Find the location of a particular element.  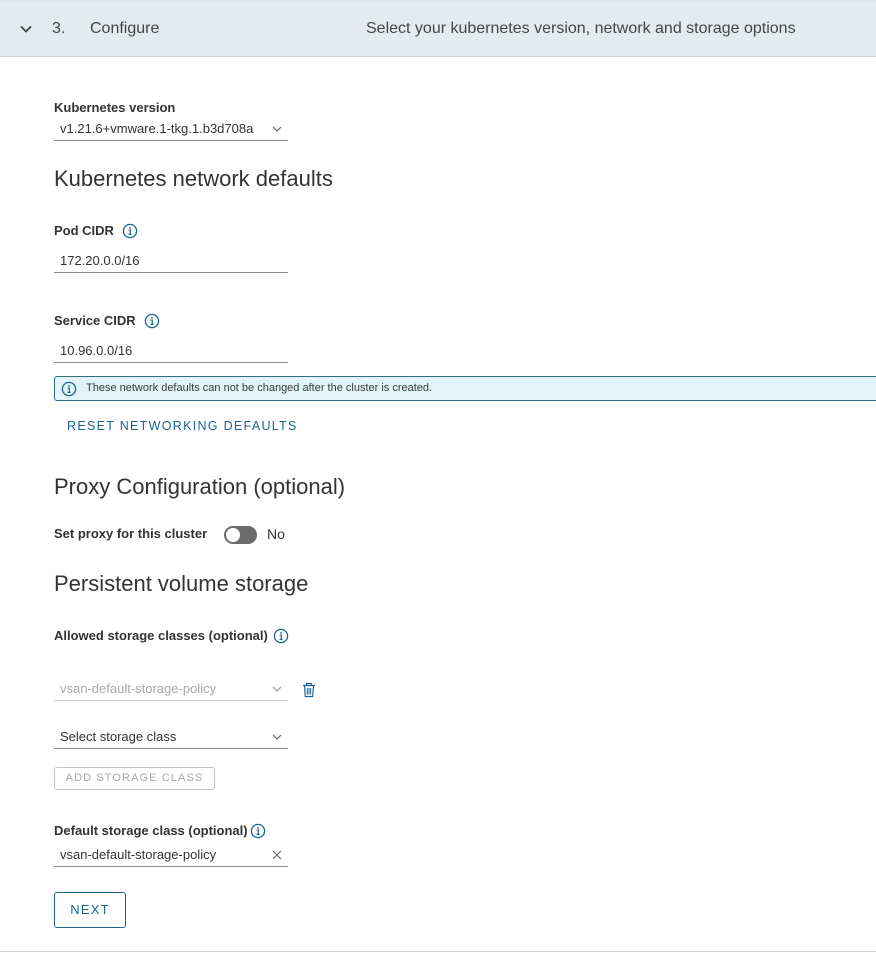

add-storage-class-button: ADD STORAGE CLASS is located at coordinates (134, 778).